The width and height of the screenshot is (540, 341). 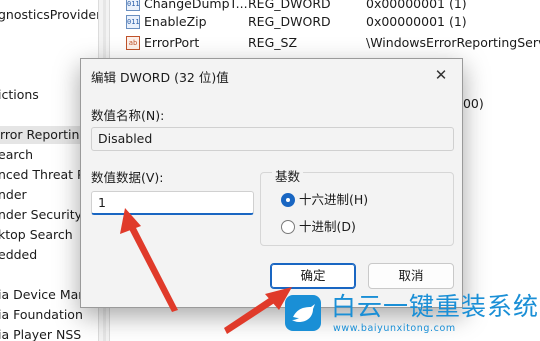 I want to click on ok-button: 确定, so click(x=313, y=276).